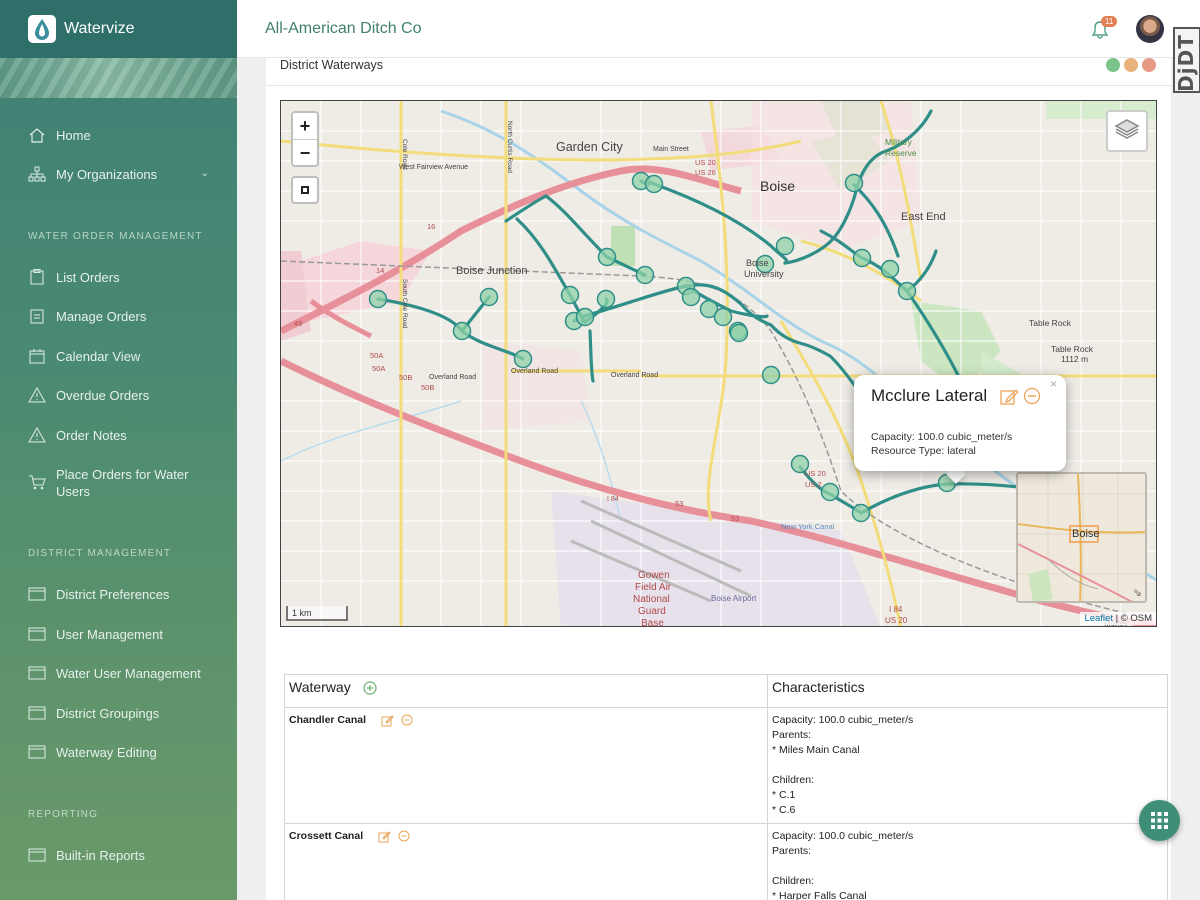 This screenshot has height=900, width=1200. Describe the element at coordinates (113, 594) in the screenshot. I see `sidebar-item-label: District Preferences` at that location.